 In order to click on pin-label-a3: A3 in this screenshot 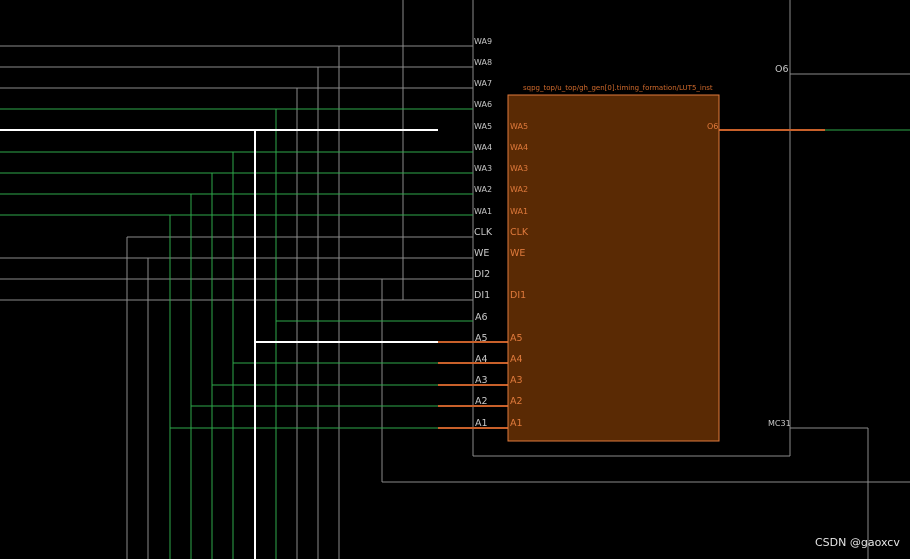, I will do `click(481, 380)`.